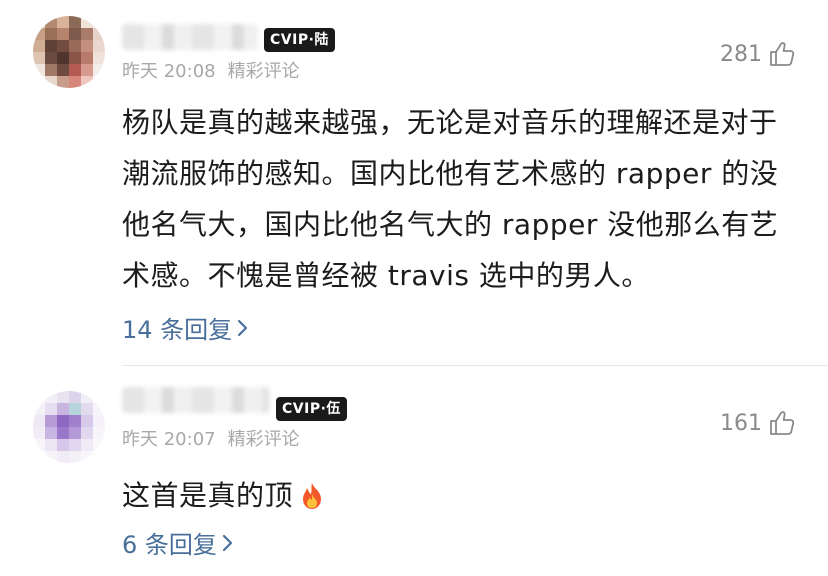  Describe the element at coordinates (741, 423) in the screenshot. I see `like-count: 161` at that location.